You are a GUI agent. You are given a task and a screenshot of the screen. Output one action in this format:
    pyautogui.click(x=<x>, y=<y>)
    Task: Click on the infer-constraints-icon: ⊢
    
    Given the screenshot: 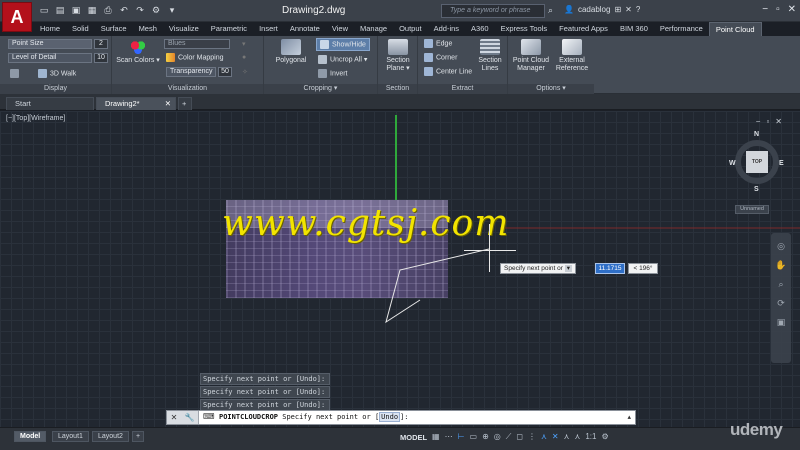 What is the action you would take?
    pyautogui.click(x=461, y=437)
    